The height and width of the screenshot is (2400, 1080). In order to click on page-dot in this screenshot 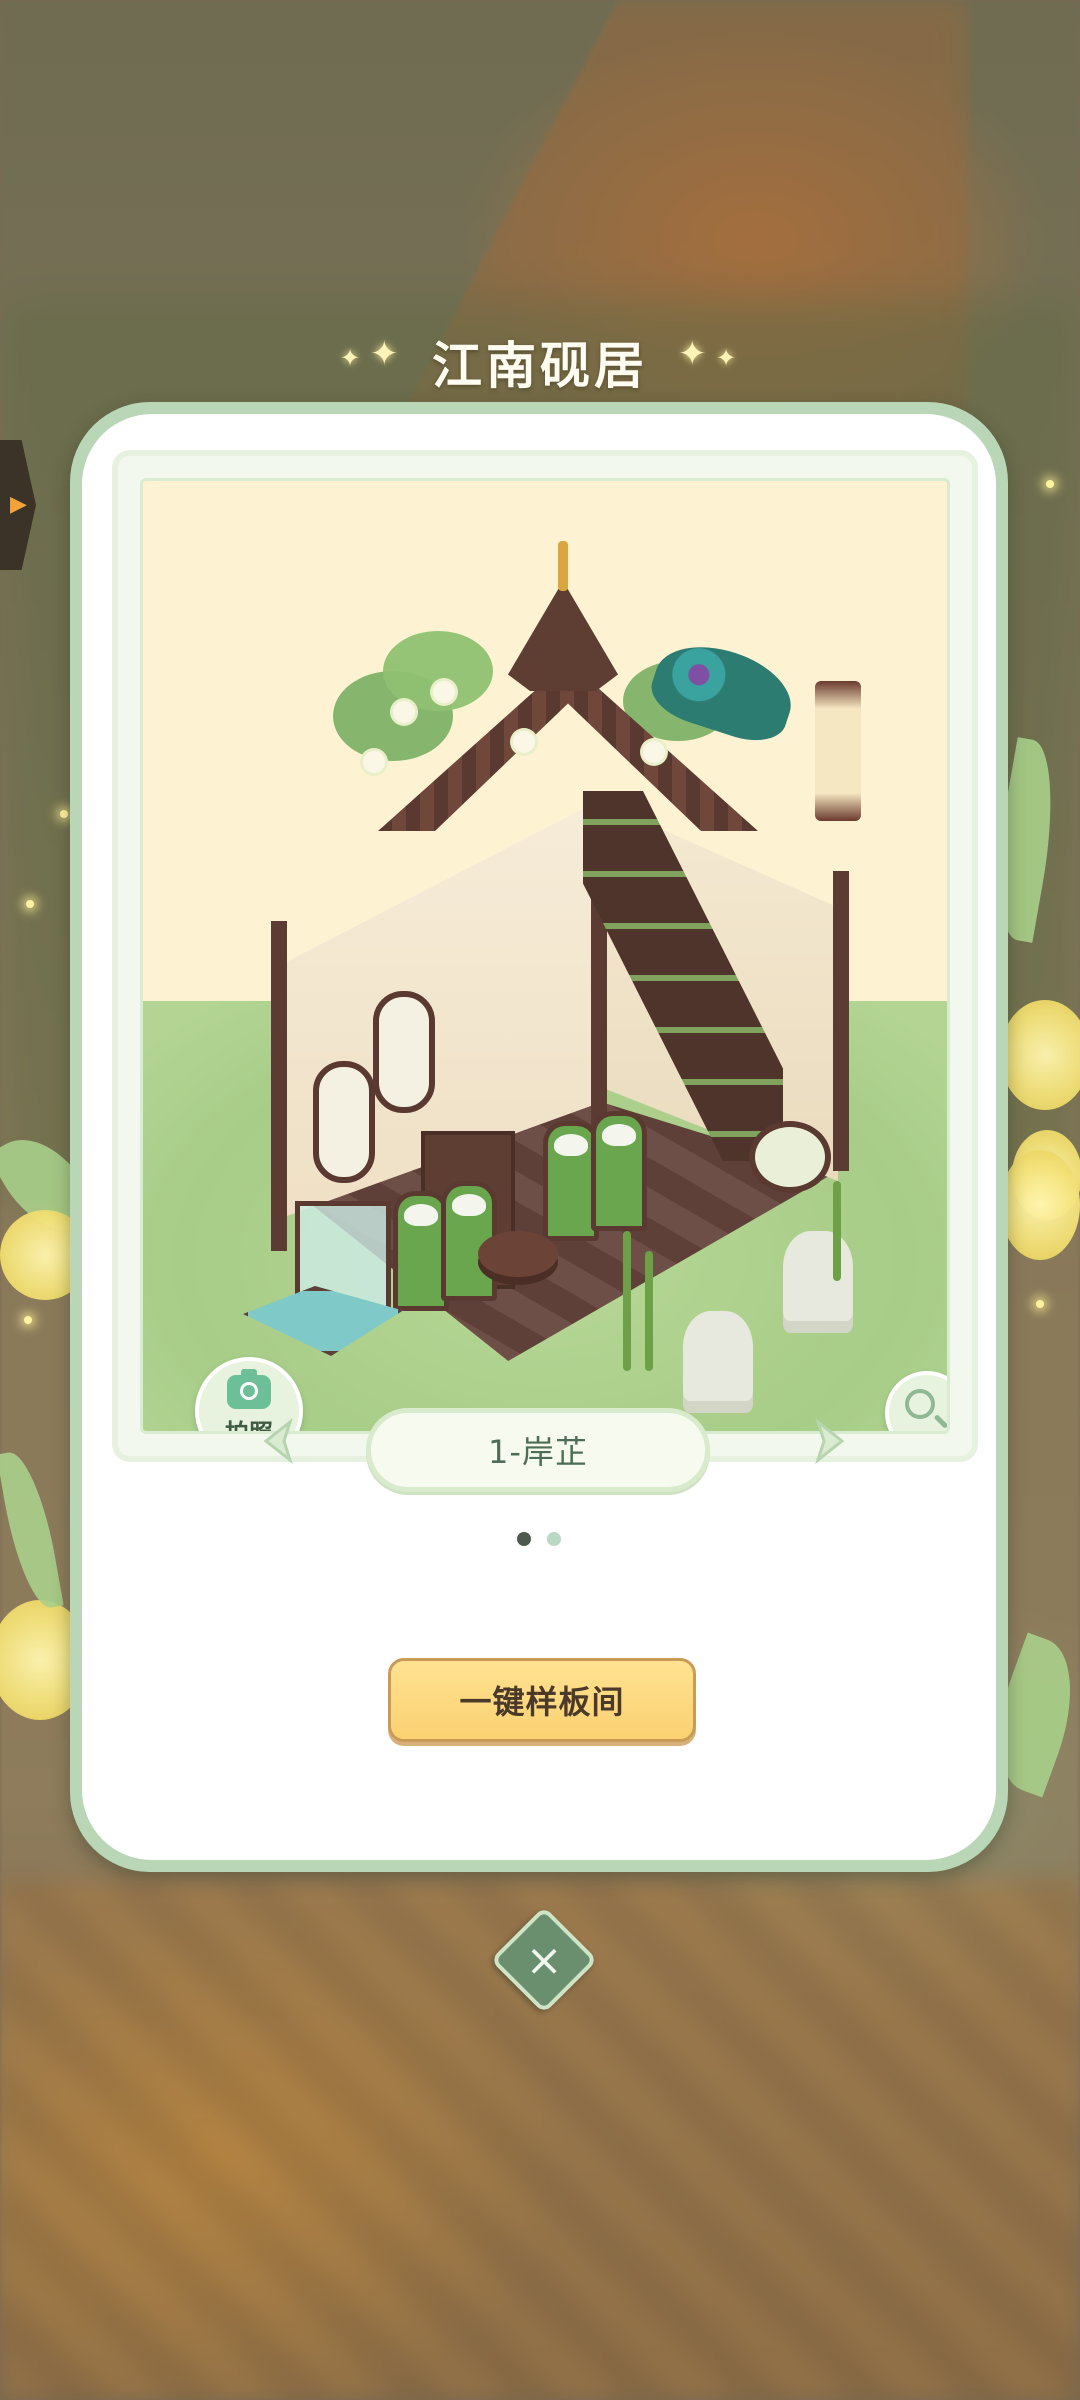, I will do `click(554, 1539)`.